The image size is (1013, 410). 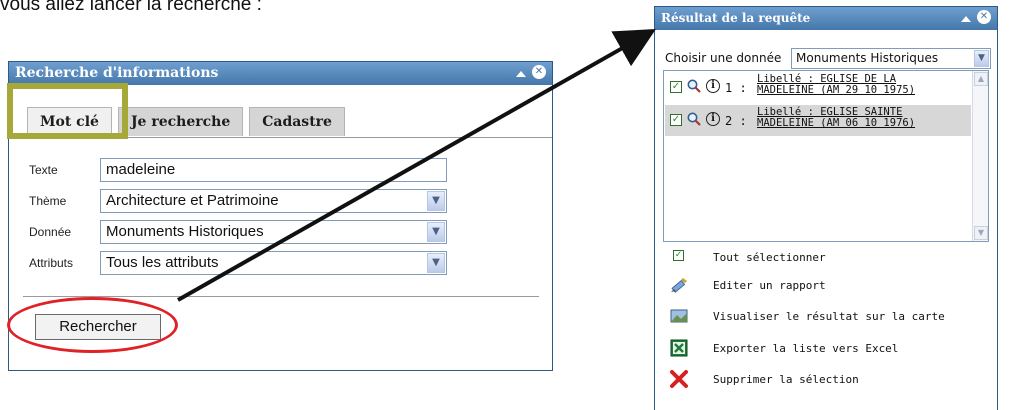 What do you see at coordinates (867, 58) in the screenshot?
I see `choose-data-value: Monuments Historiques` at bounding box center [867, 58].